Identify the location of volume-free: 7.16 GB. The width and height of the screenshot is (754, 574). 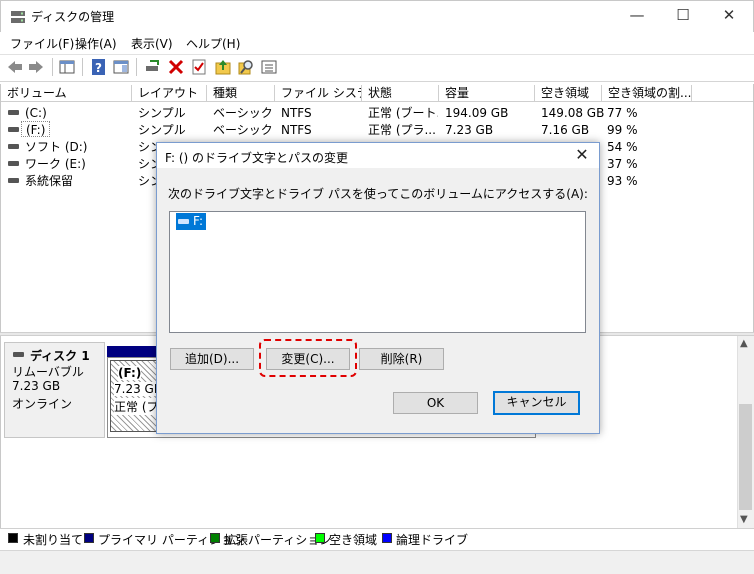
(565, 130).